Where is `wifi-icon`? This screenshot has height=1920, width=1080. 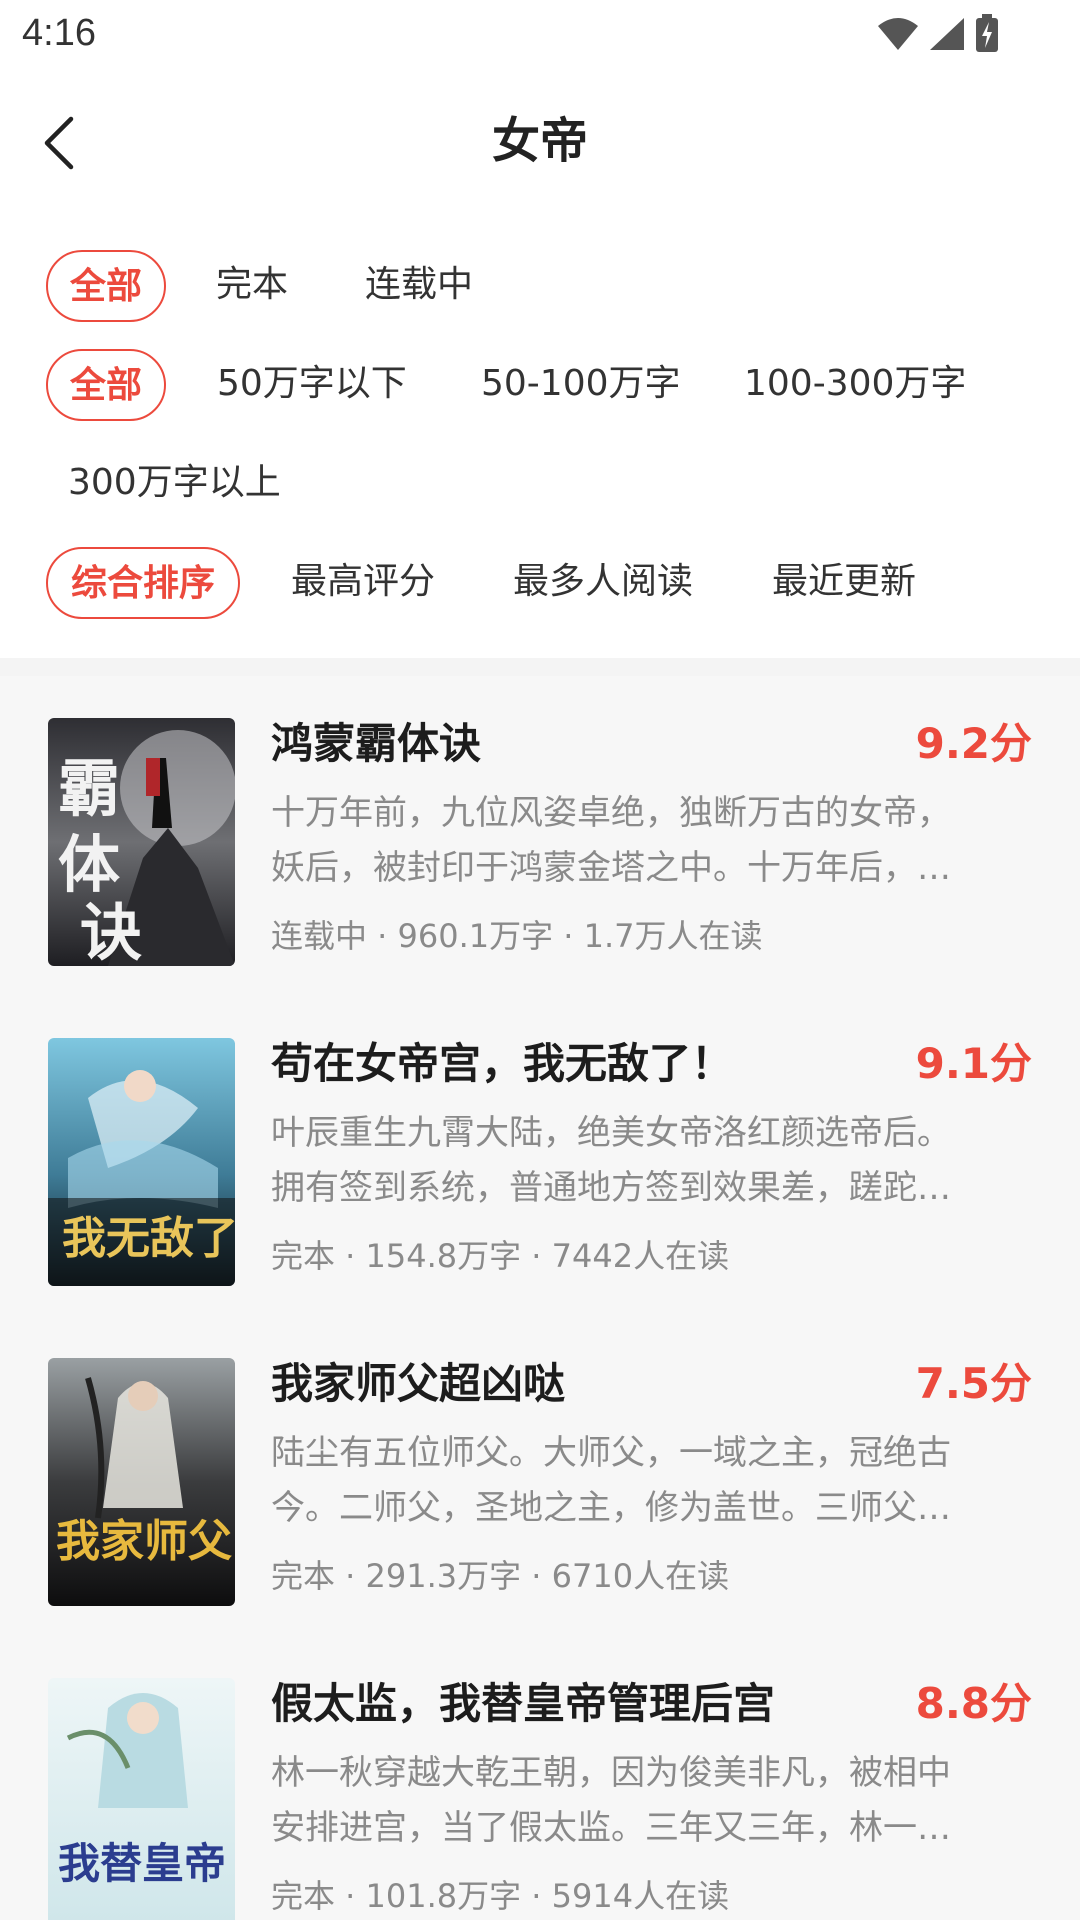
wifi-icon is located at coordinates (898, 34).